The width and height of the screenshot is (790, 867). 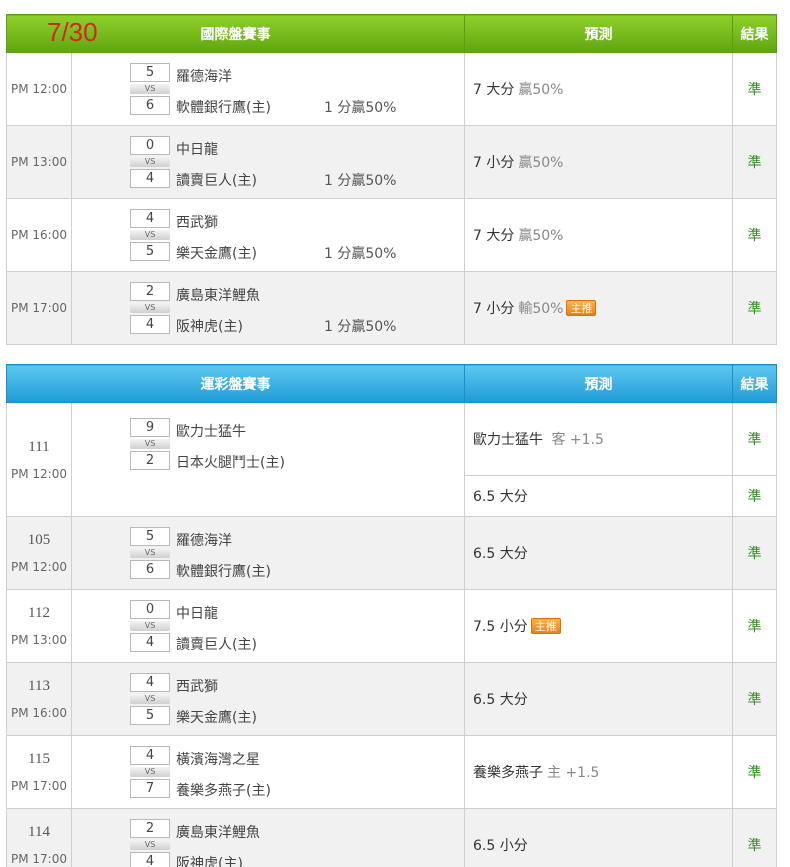 I want to click on score-box: 9 VS 2, so click(x=150, y=444).